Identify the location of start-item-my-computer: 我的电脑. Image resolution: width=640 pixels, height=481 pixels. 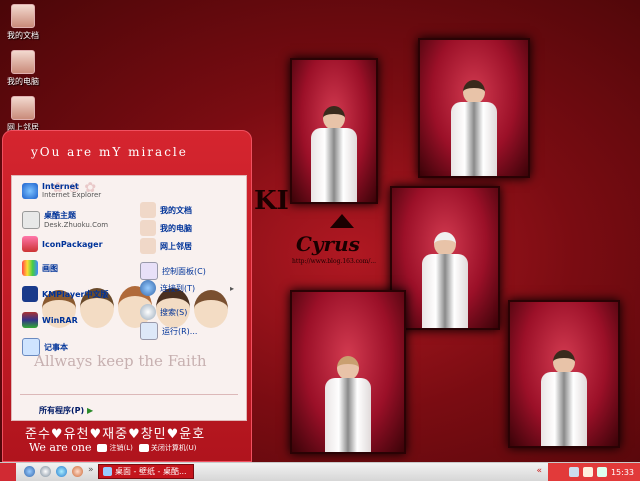
(166, 228).